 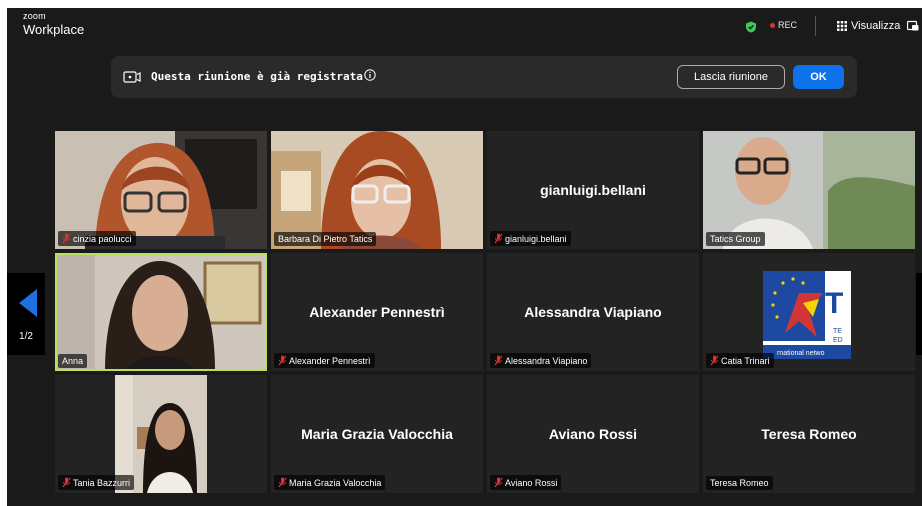 What do you see at coordinates (913, 26) in the screenshot?
I see `minimize-icon` at bounding box center [913, 26].